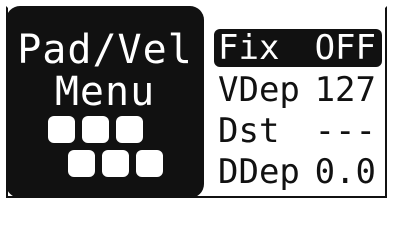 The width and height of the screenshot is (393, 240). Describe the element at coordinates (345, 131) in the screenshot. I see `param-value: ---` at that location.